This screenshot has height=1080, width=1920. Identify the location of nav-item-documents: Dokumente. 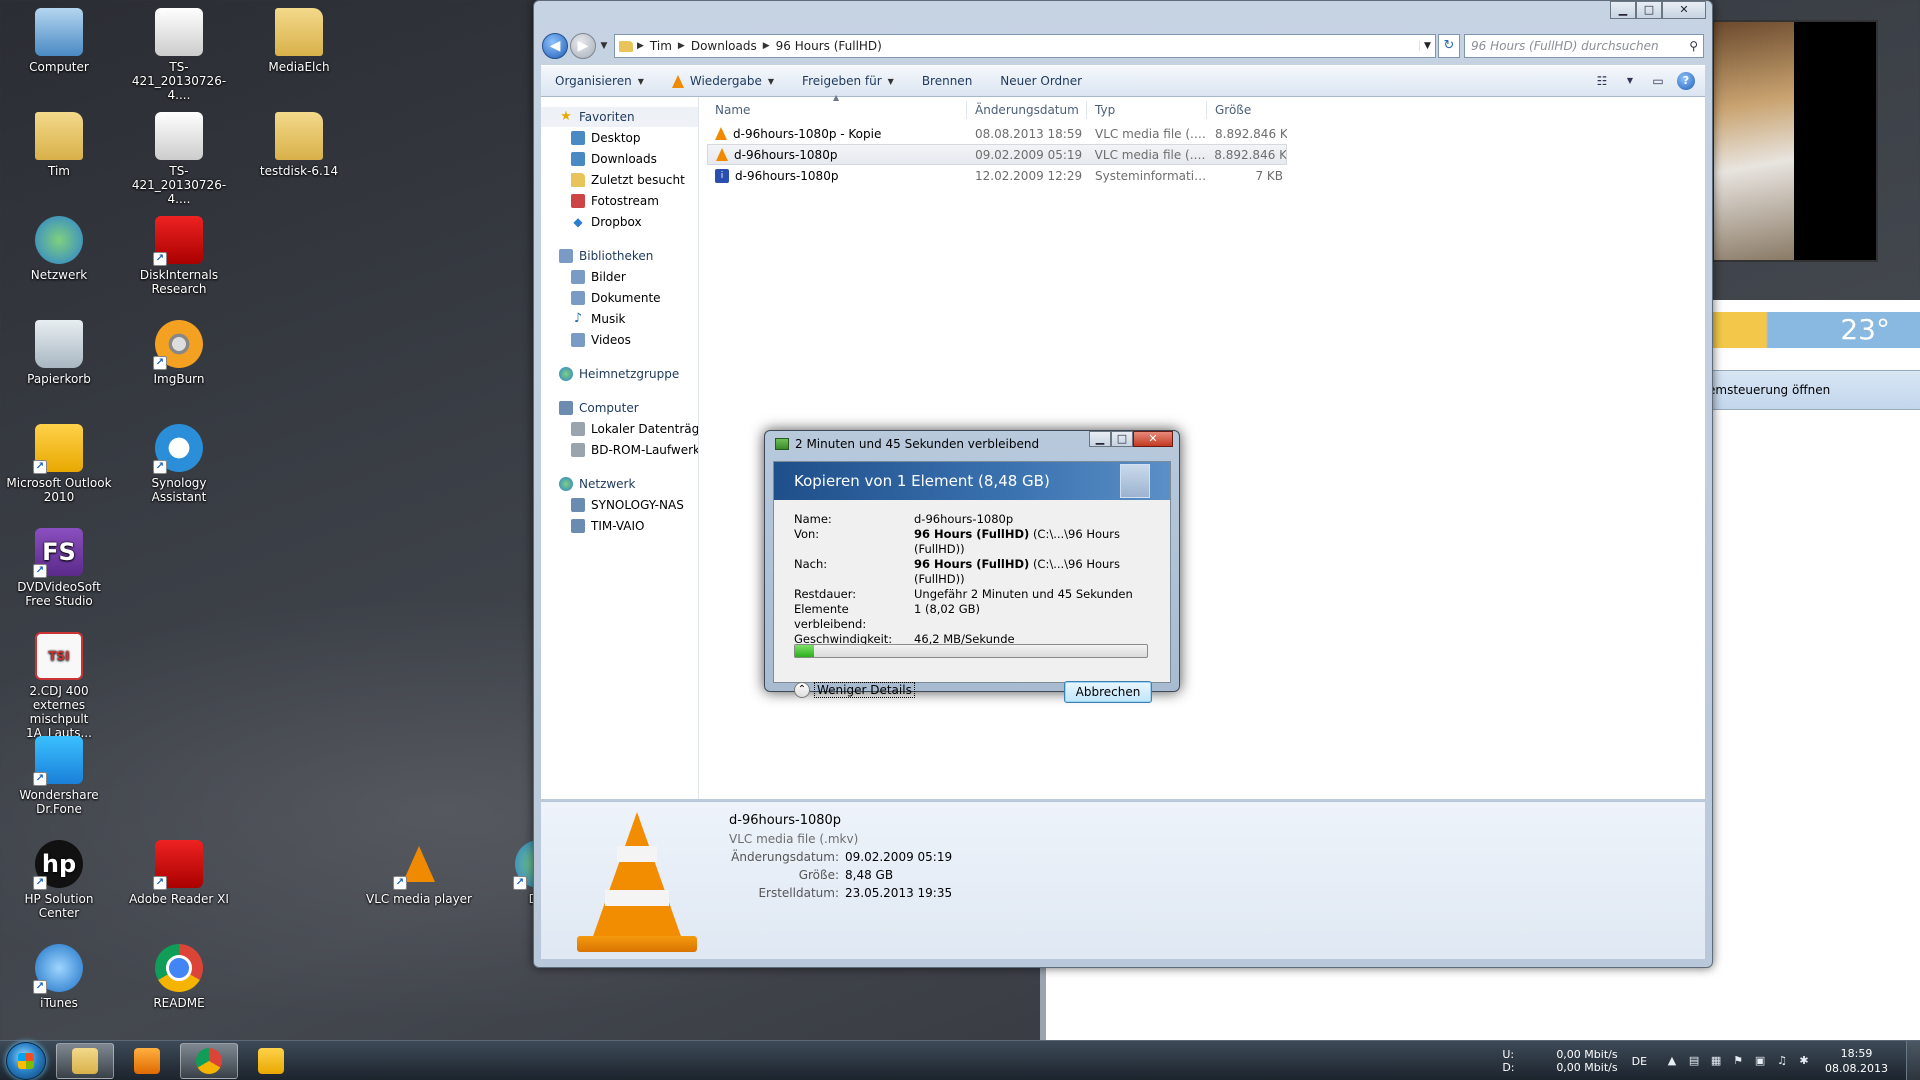
(619, 297).